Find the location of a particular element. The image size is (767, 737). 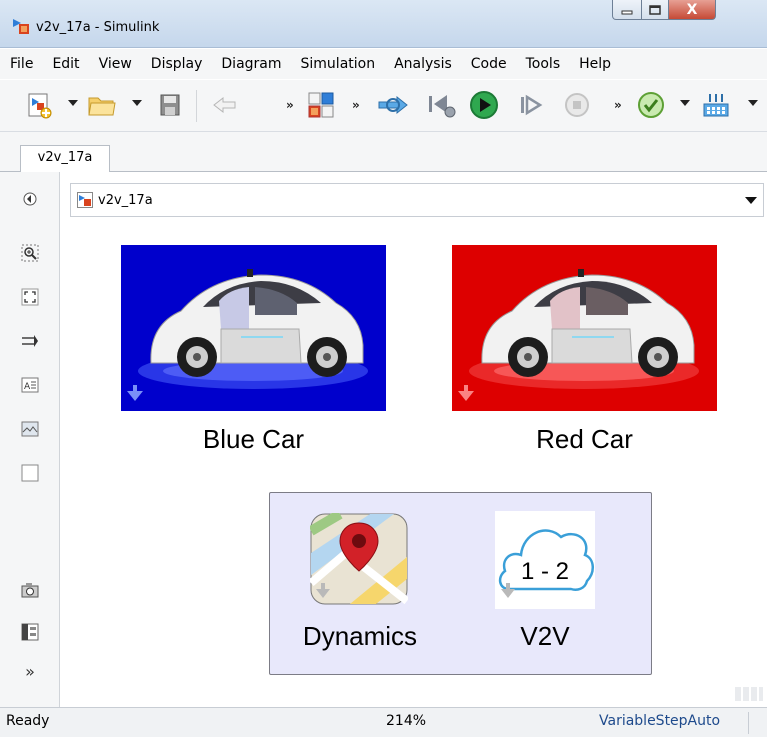

toolbar-separator is located at coordinates (196, 106).